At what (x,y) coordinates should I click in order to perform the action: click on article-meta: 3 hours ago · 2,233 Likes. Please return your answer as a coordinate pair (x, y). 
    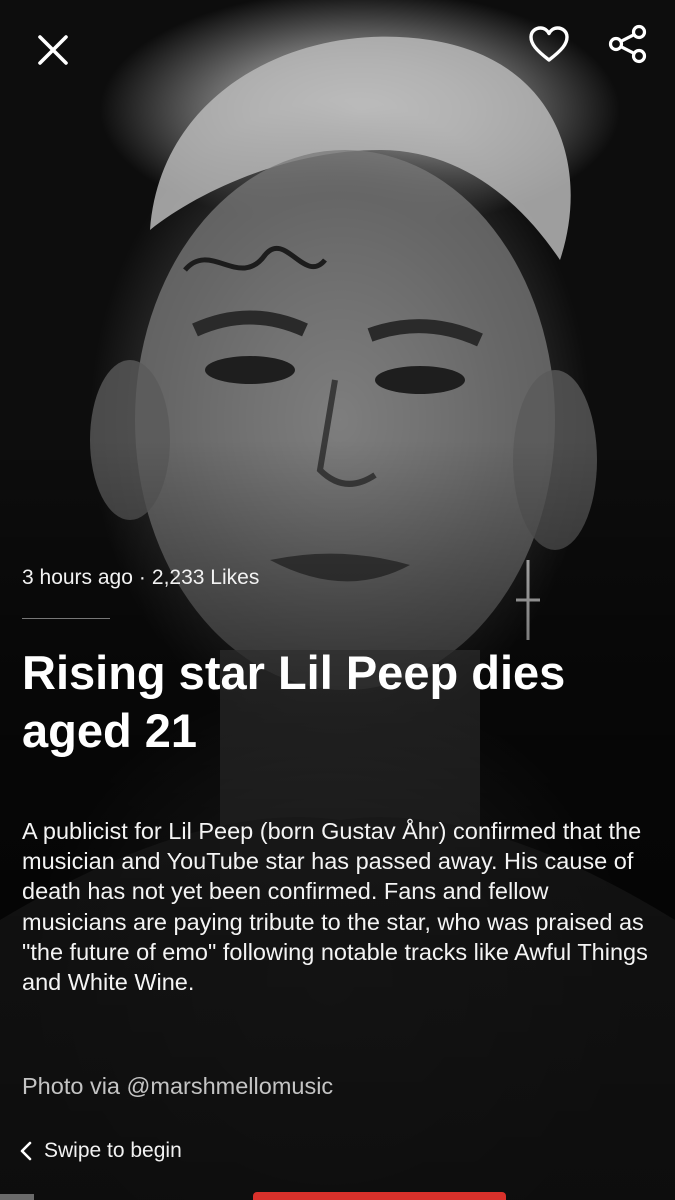
    Looking at the image, I should click on (140, 578).